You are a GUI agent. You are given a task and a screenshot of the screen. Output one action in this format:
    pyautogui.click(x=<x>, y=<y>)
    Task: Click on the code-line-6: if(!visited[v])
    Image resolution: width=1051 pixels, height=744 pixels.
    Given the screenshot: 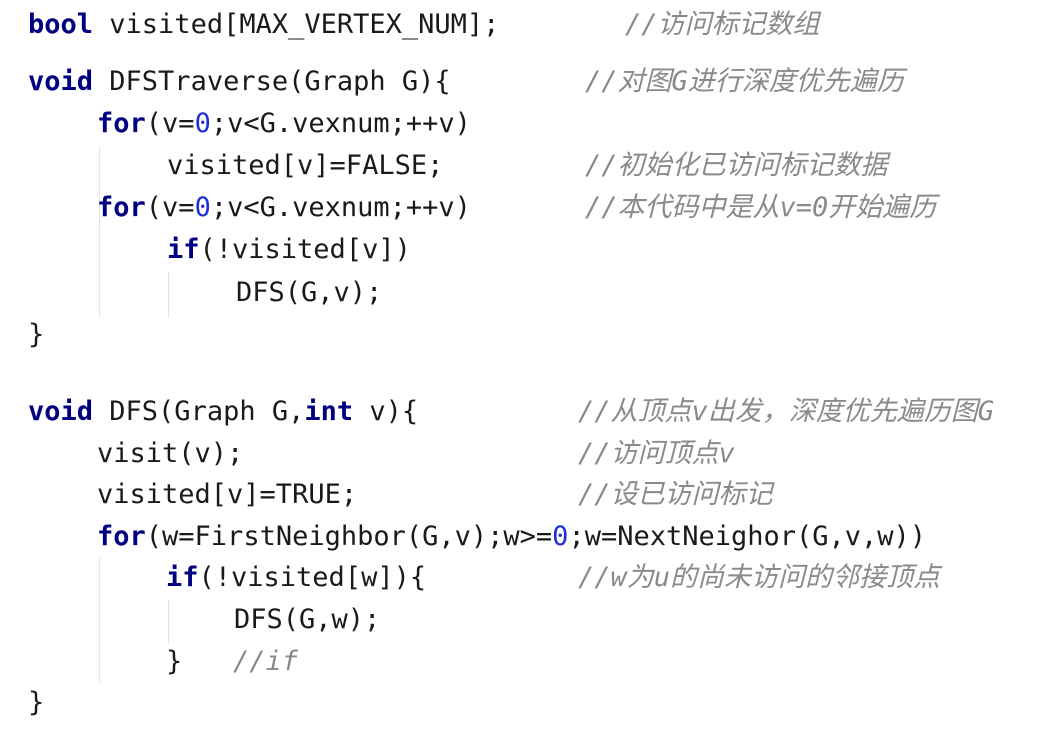 What is the action you would take?
    pyautogui.click(x=289, y=250)
    